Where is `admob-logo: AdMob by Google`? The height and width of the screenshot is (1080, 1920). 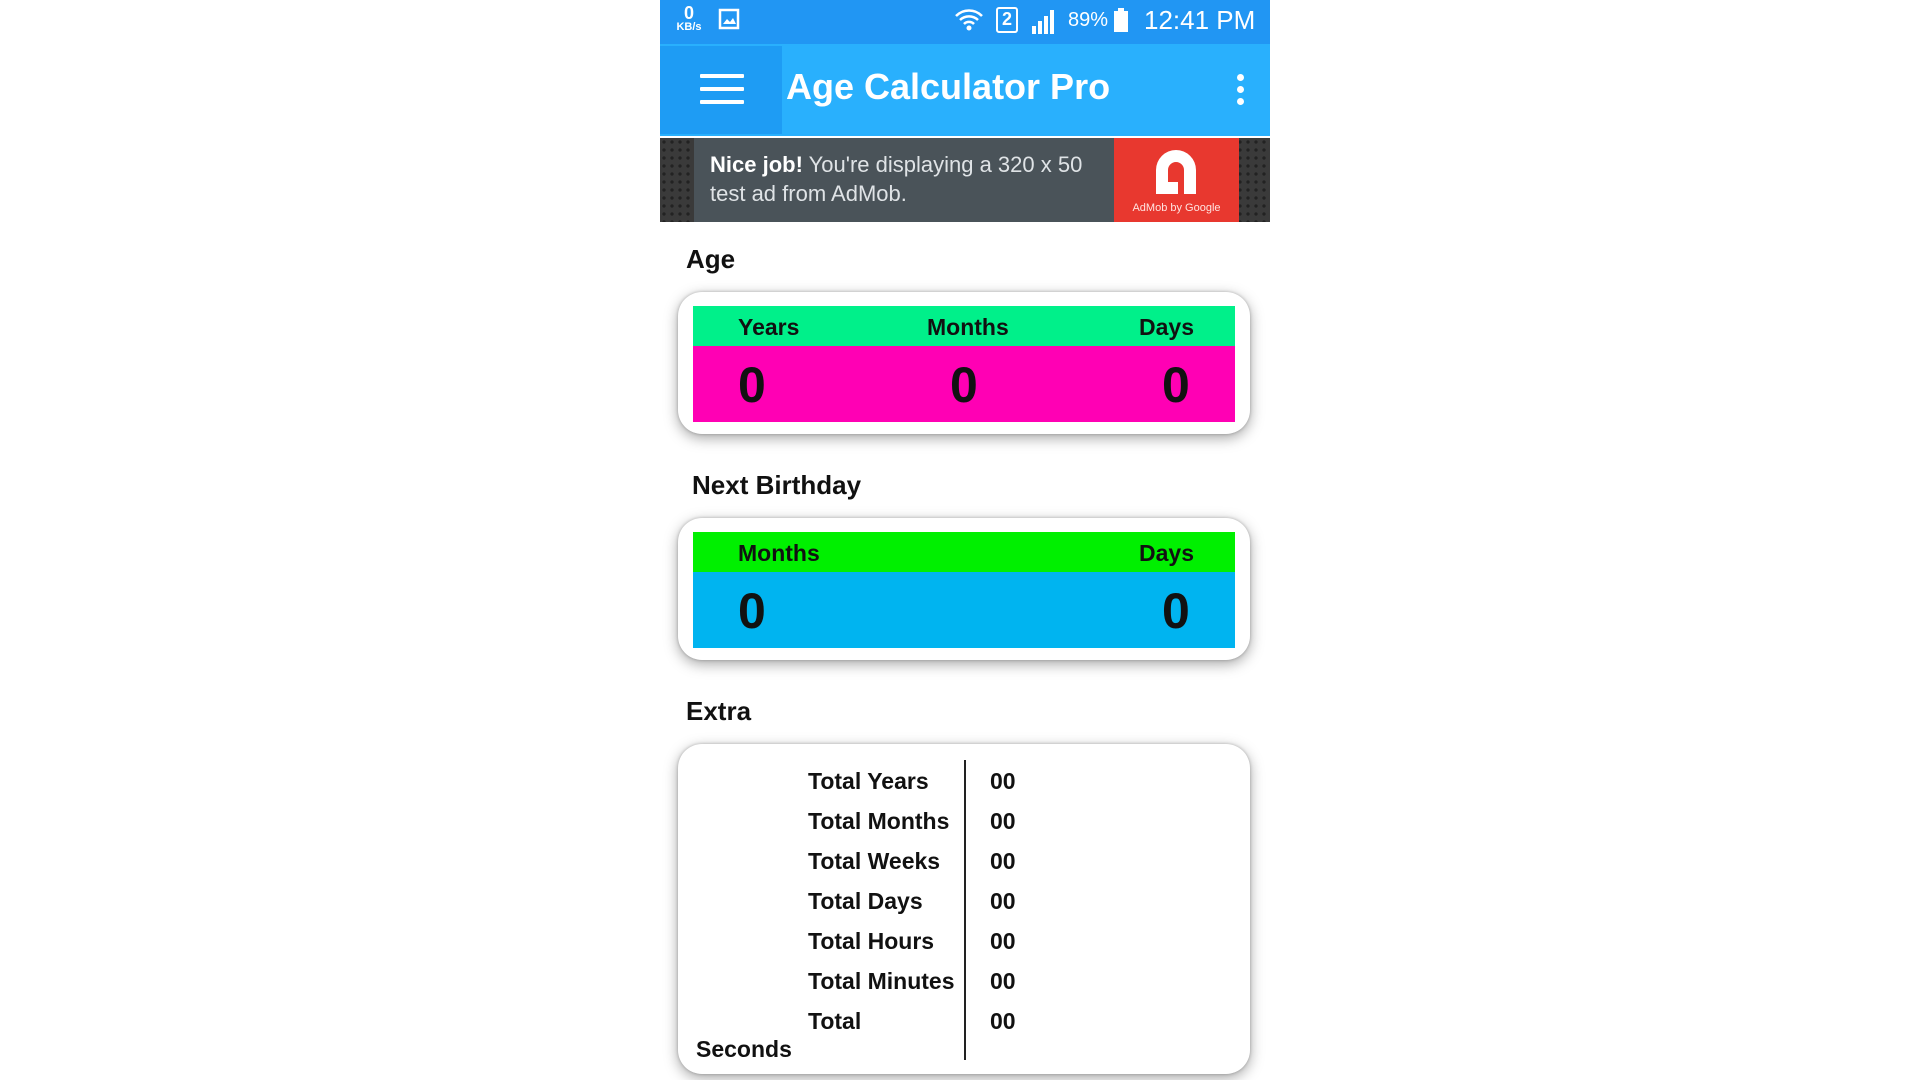 admob-logo: AdMob by Google is located at coordinates (1176, 180).